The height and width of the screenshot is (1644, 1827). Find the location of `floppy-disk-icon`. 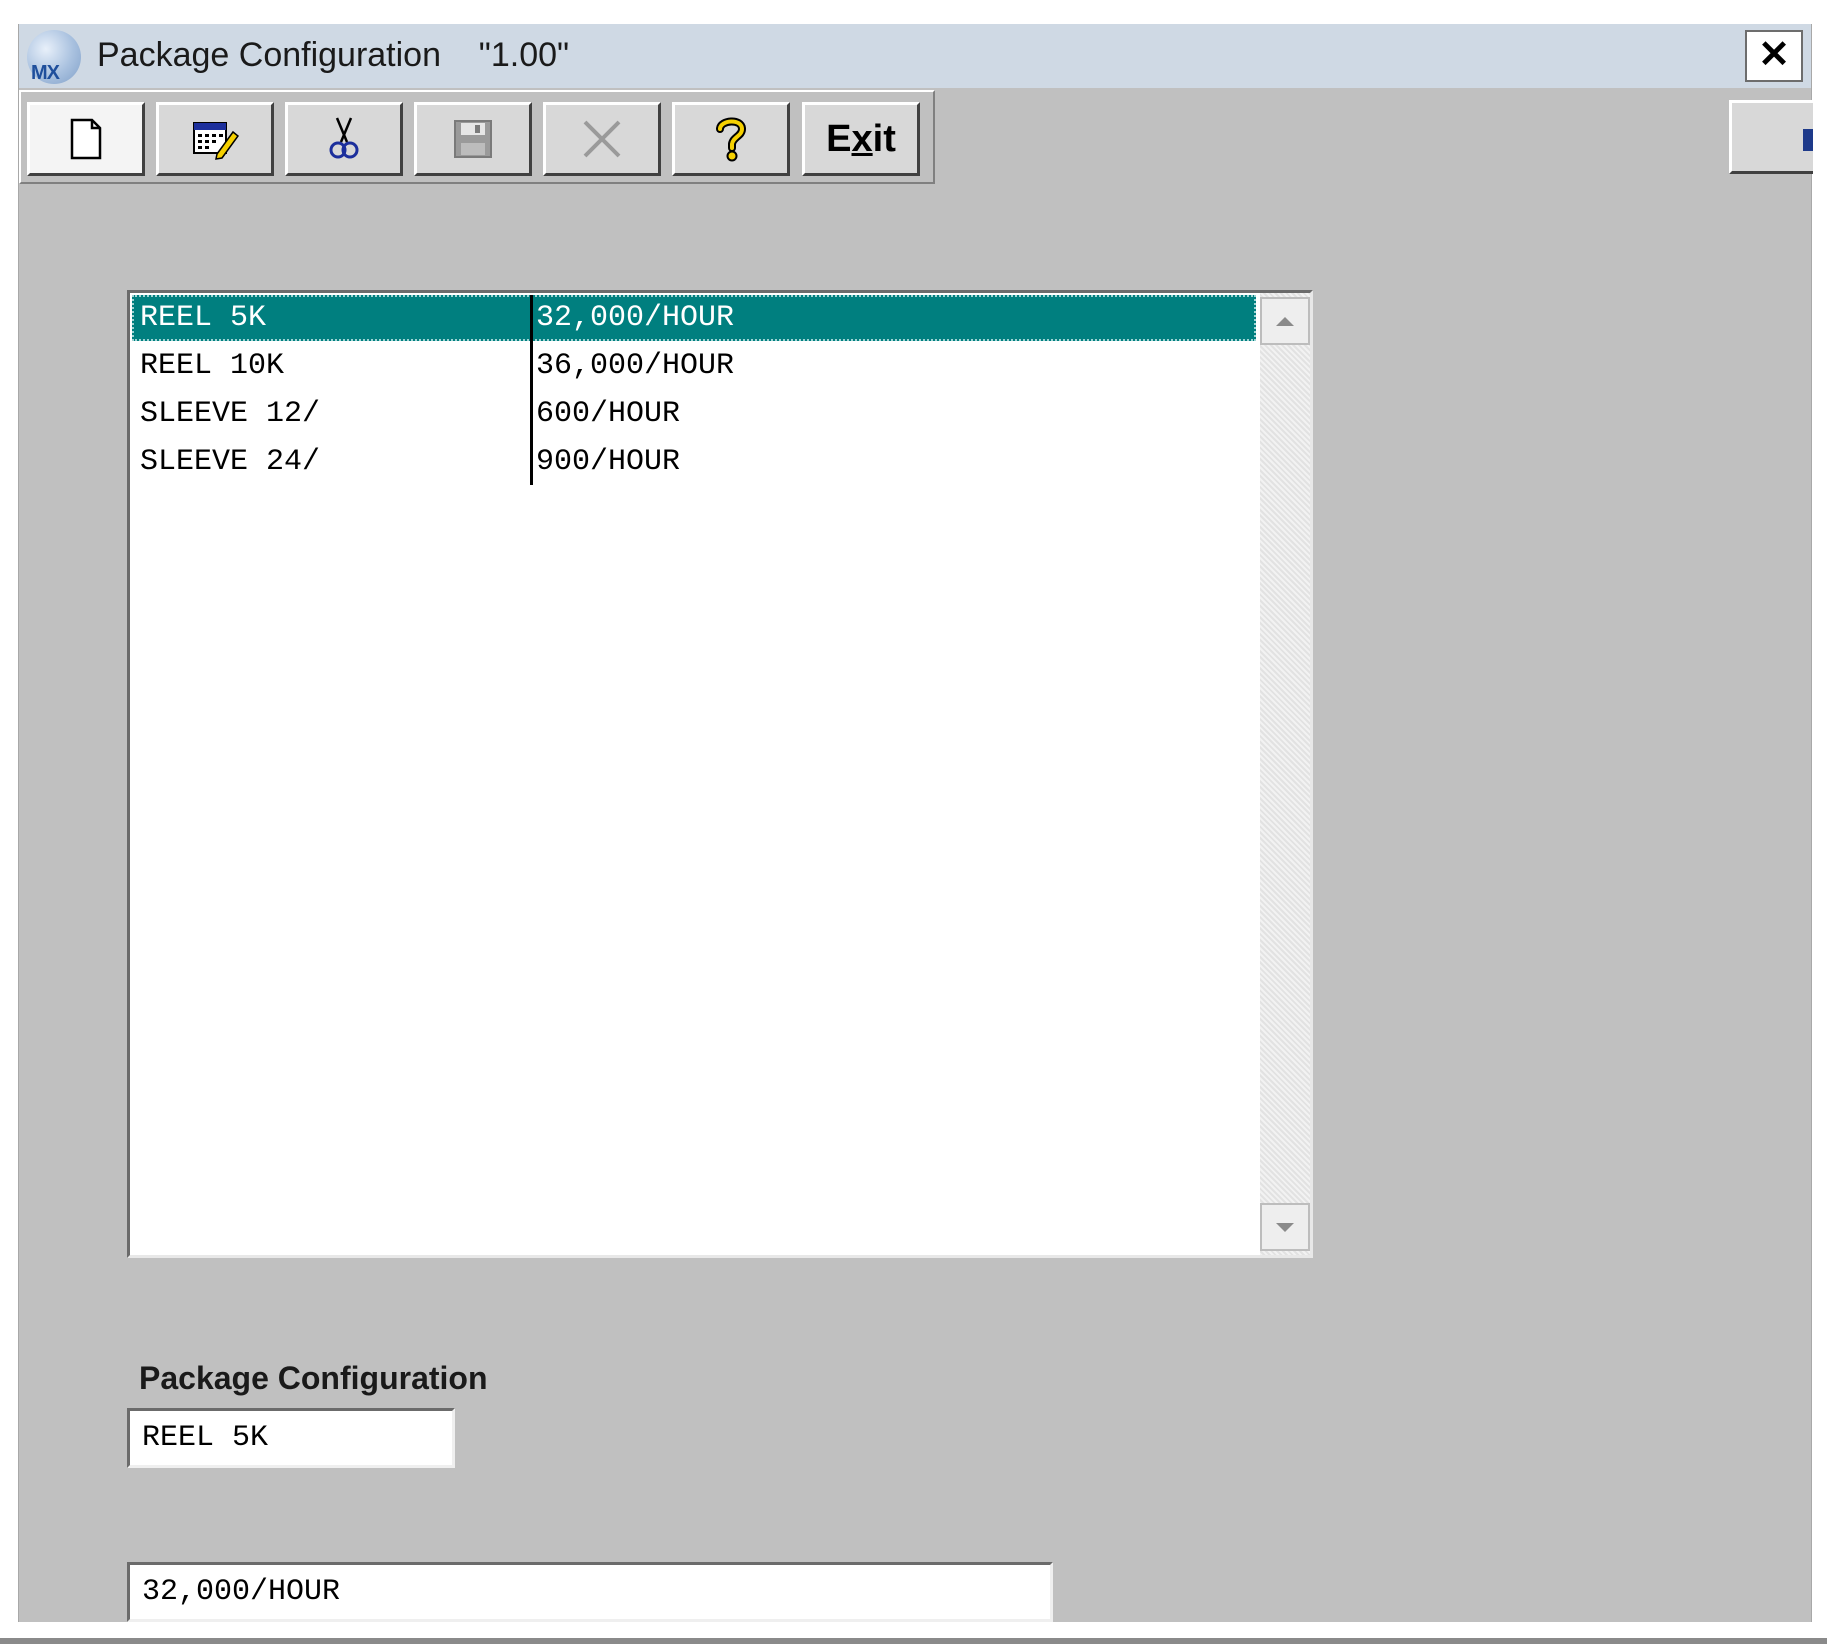

floppy-disk-icon is located at coordinates (473, 139).